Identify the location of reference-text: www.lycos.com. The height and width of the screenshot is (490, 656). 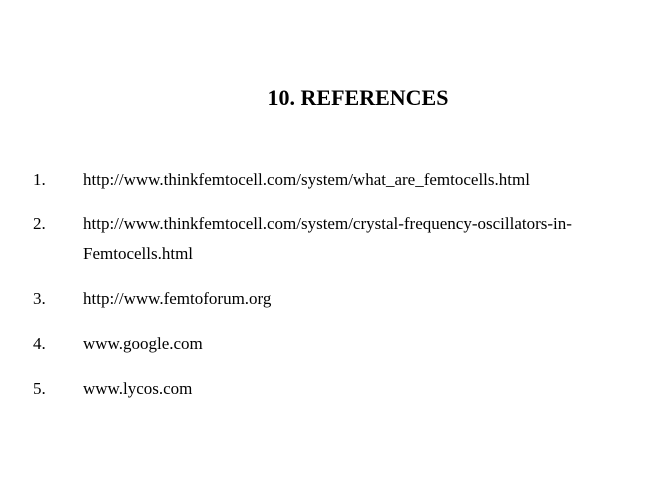
(363, 389).